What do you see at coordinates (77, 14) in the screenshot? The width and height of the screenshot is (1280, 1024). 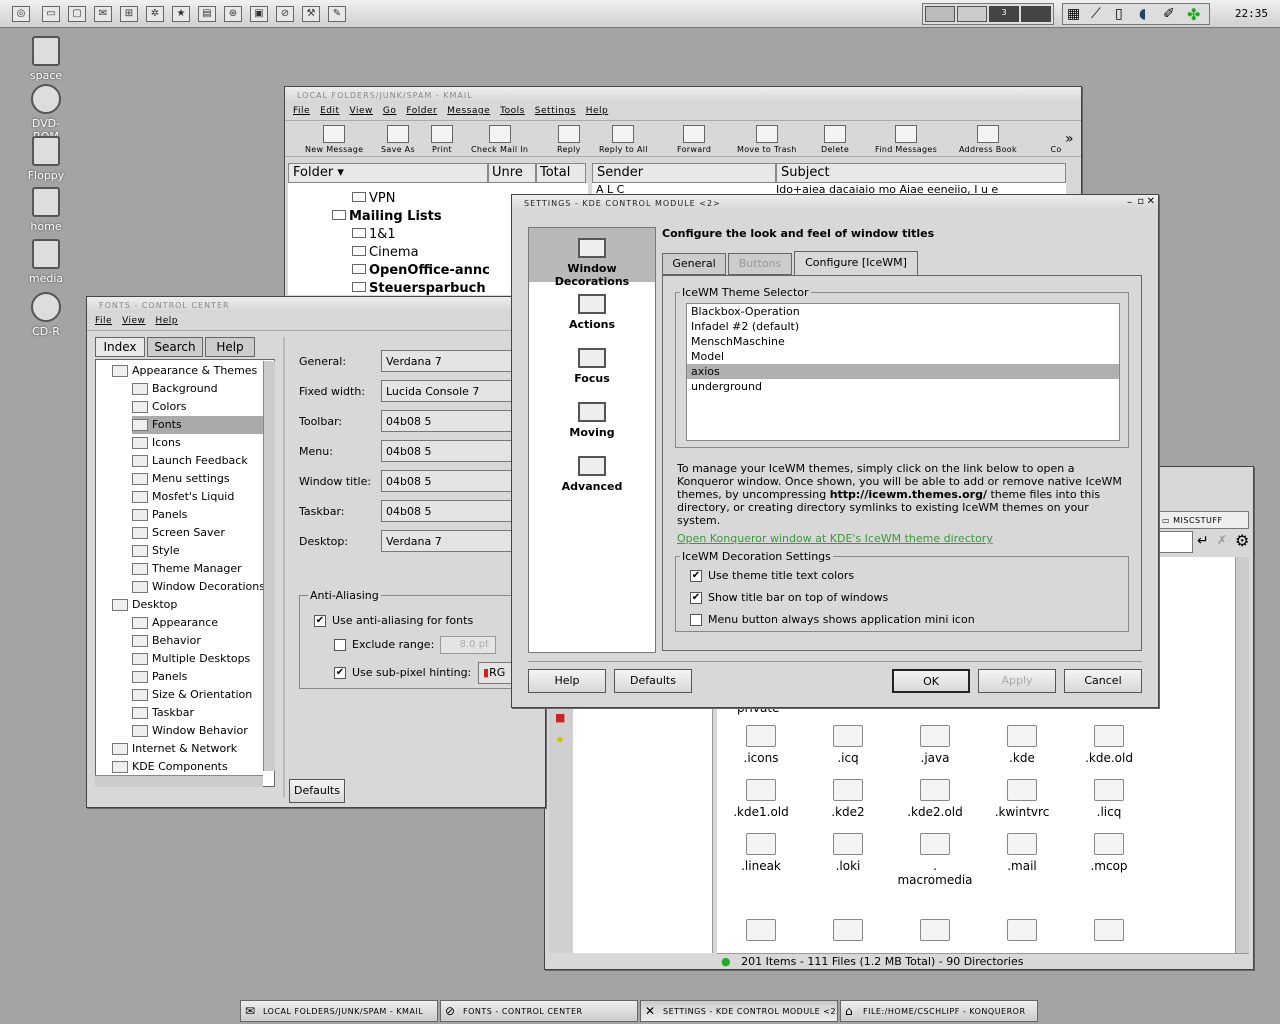 I see `home-icon: ▢` at bounding box center [77, 14].